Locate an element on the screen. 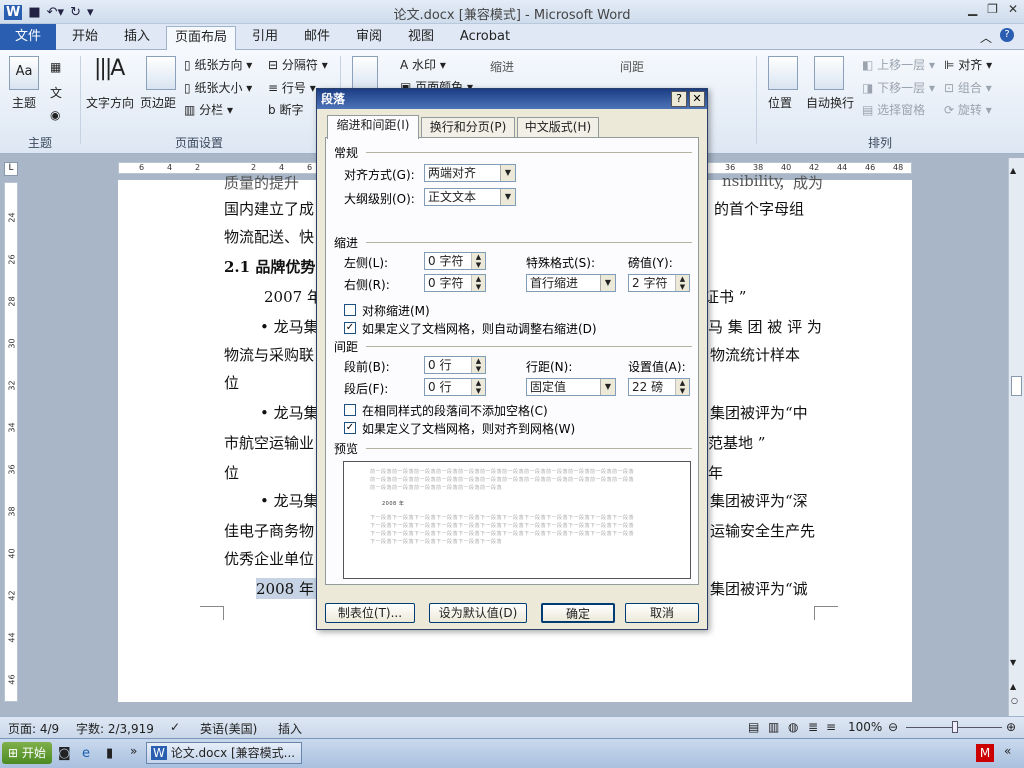  restore-icon: ❐ is located at coordinates (992, 9).